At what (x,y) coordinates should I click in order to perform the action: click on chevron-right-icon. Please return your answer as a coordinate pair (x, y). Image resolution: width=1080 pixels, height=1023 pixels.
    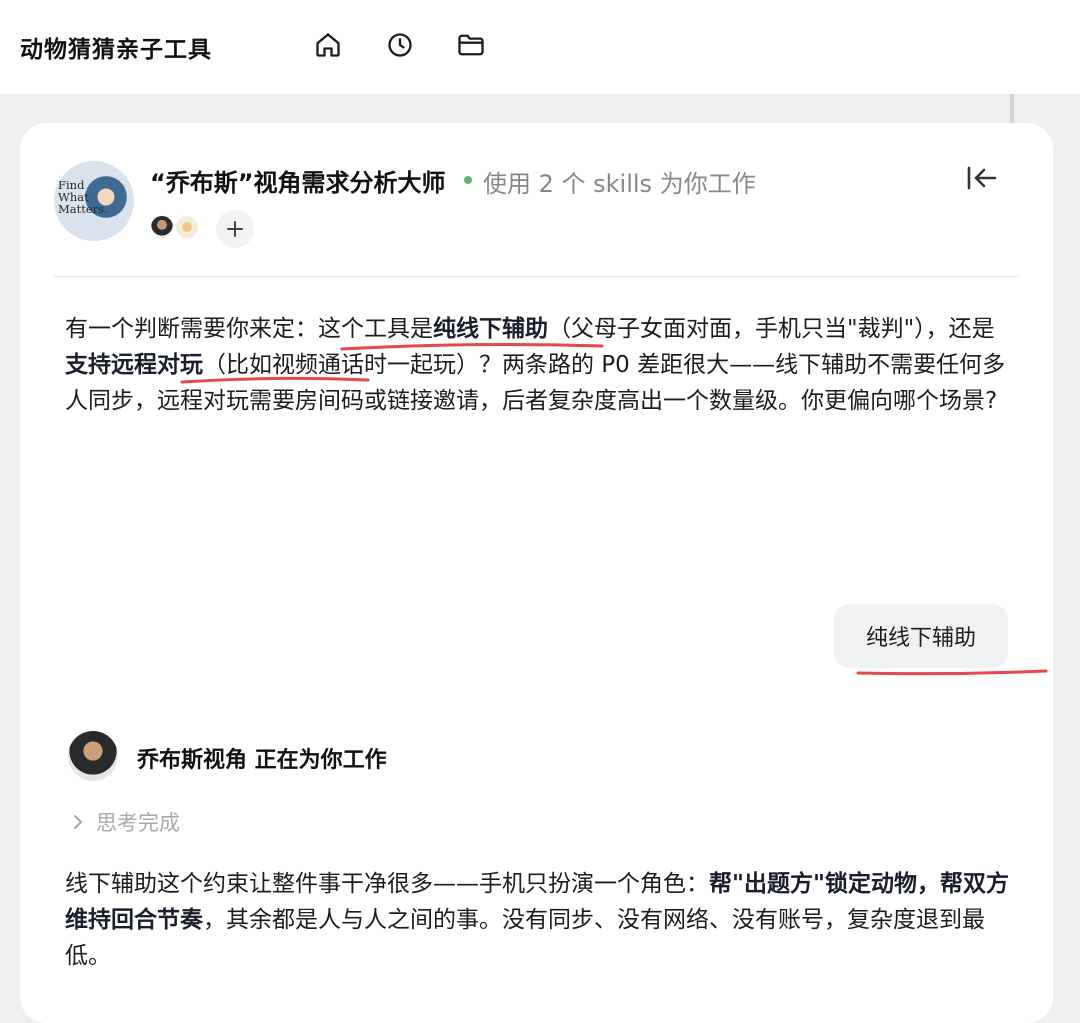
    Looking at the image, I should click on (78, 822).